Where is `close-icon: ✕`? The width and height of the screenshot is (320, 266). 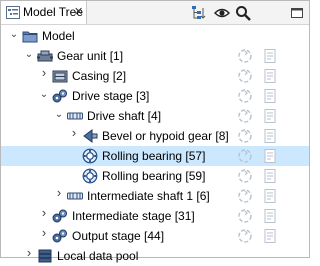 close-icon: ✕ is located at coordinates (78, 11).